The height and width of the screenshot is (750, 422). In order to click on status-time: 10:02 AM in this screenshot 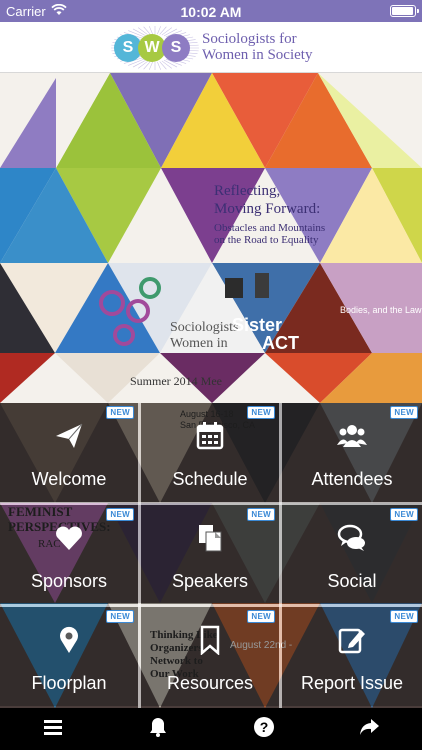, I will do `click(211, 12)`.